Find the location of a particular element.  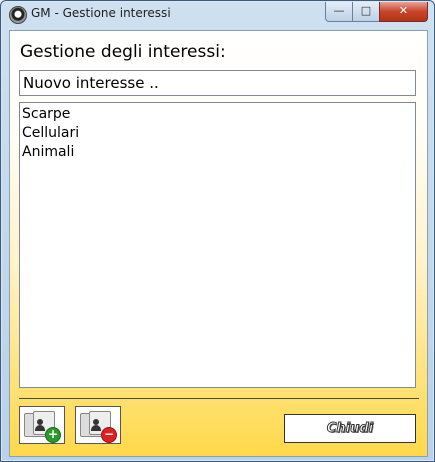

maximize-button: □ is located at coordinates (366, 12).